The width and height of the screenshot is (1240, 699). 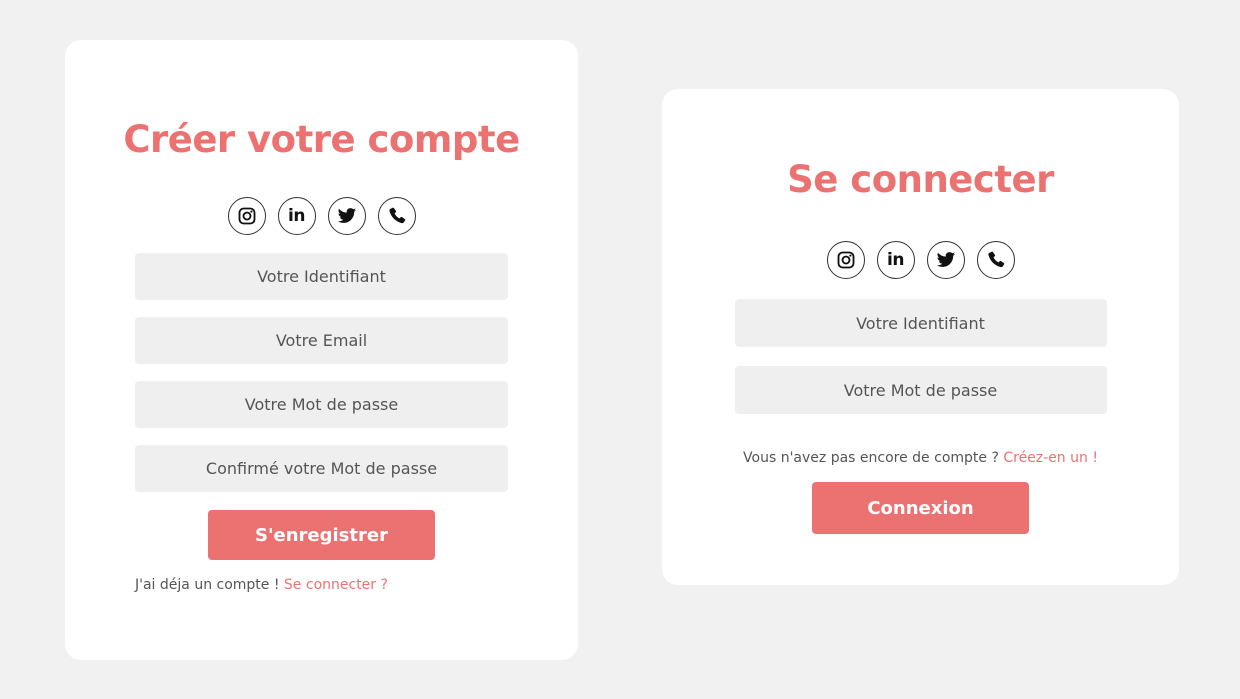 What do you see at coordinates (321, 372) in the screenshot?
I see `register-fields` at bounding box center [321, 372].